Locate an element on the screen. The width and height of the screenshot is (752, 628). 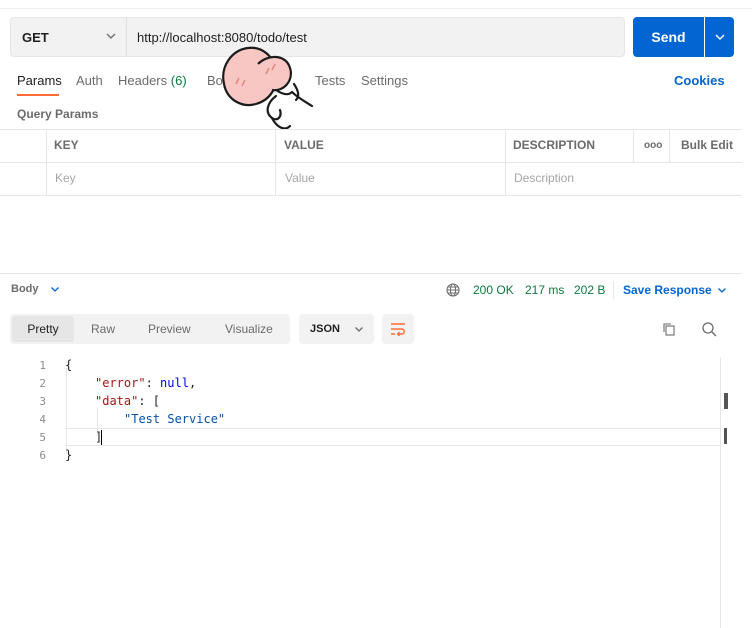
line-number: 2 is located at coordinates (42, 383).